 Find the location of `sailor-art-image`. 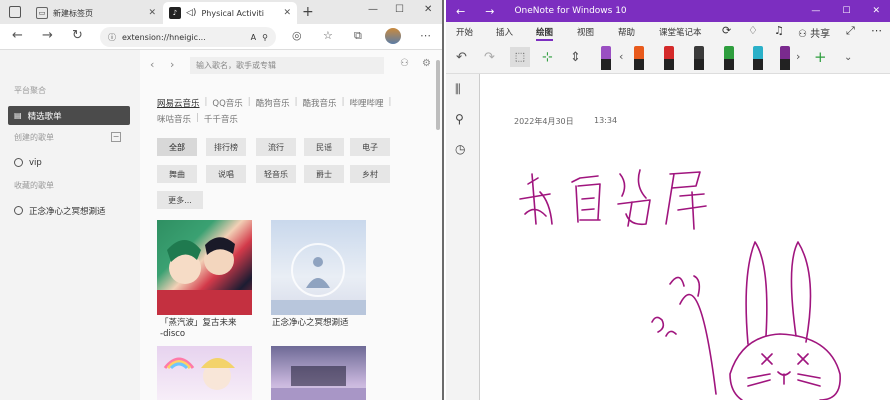

sailor-art-image is located at coordinates (199, 373).